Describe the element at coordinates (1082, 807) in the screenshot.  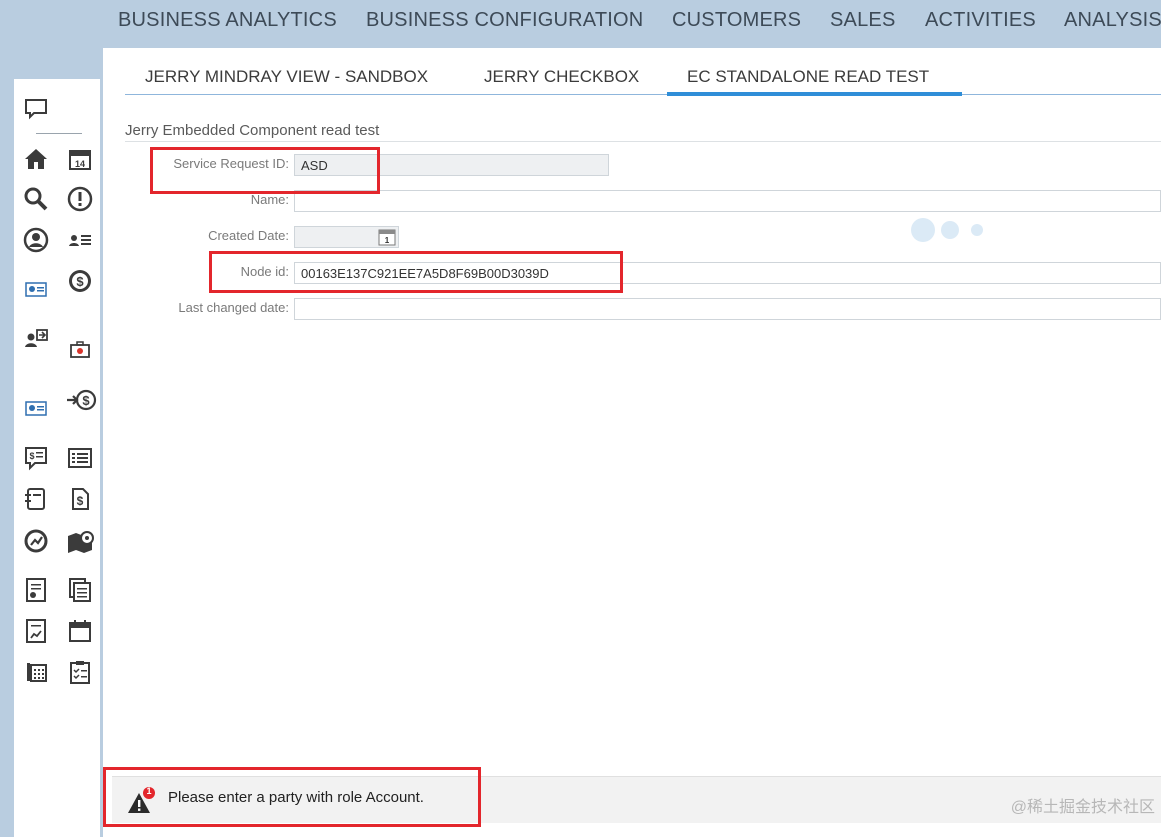
I see `watermark: @稀土掘金技术社区` at that location.